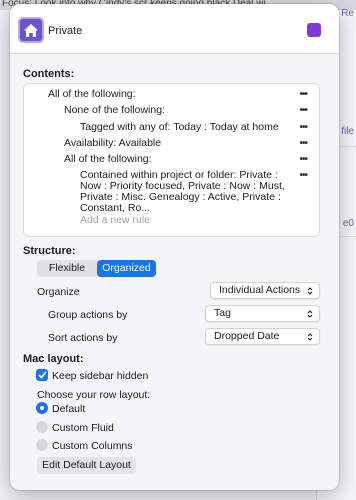 The height and width of the screenshot is (500, 356). Describe the element at coordinates (260, 290) in the screenshot. I see `organize-value: Individual Actions` at that location.